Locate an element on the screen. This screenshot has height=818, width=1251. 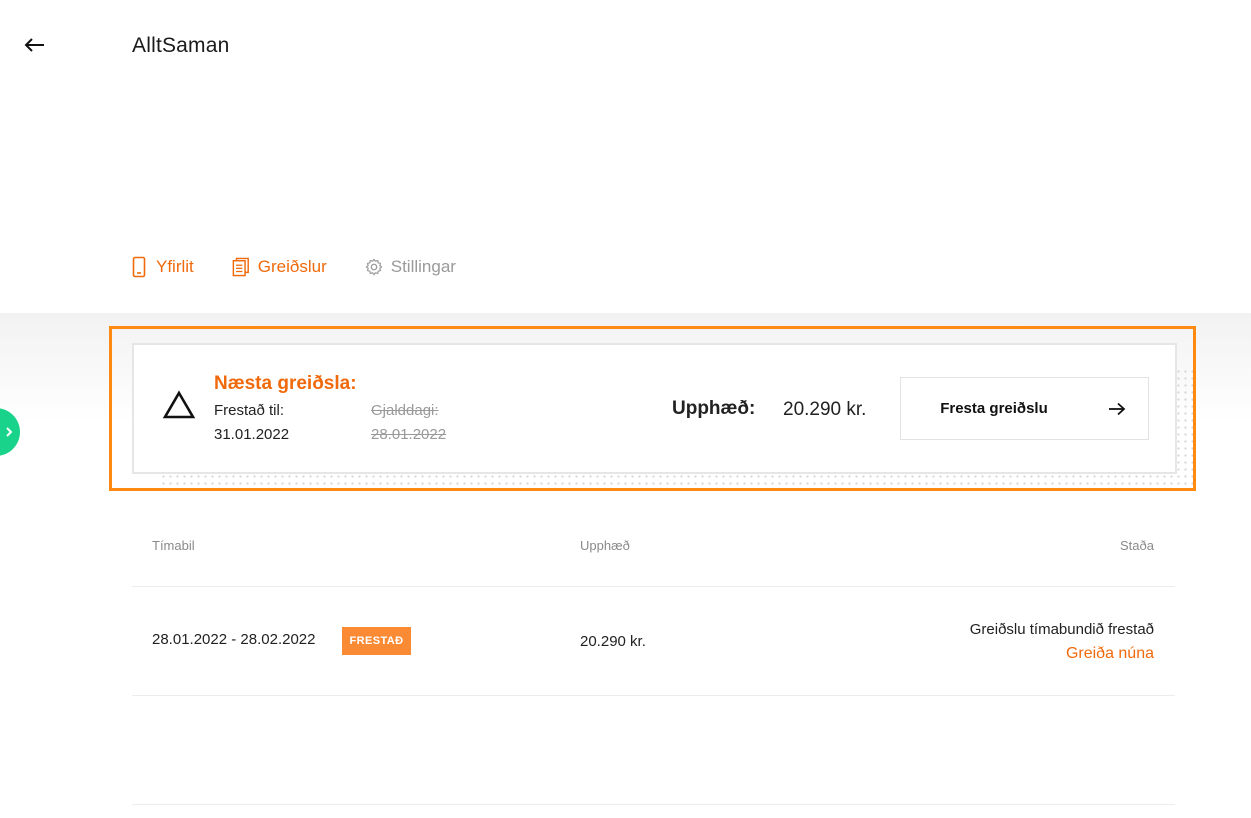
arrow-left-icon is located at coordinates (34, 45).